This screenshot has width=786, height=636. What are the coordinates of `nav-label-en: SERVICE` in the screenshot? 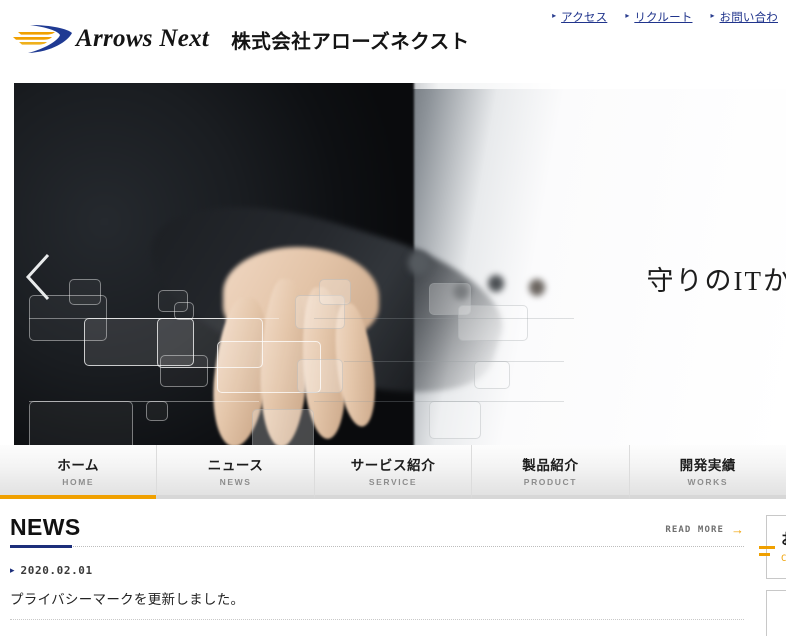 It's located at (393, 481).